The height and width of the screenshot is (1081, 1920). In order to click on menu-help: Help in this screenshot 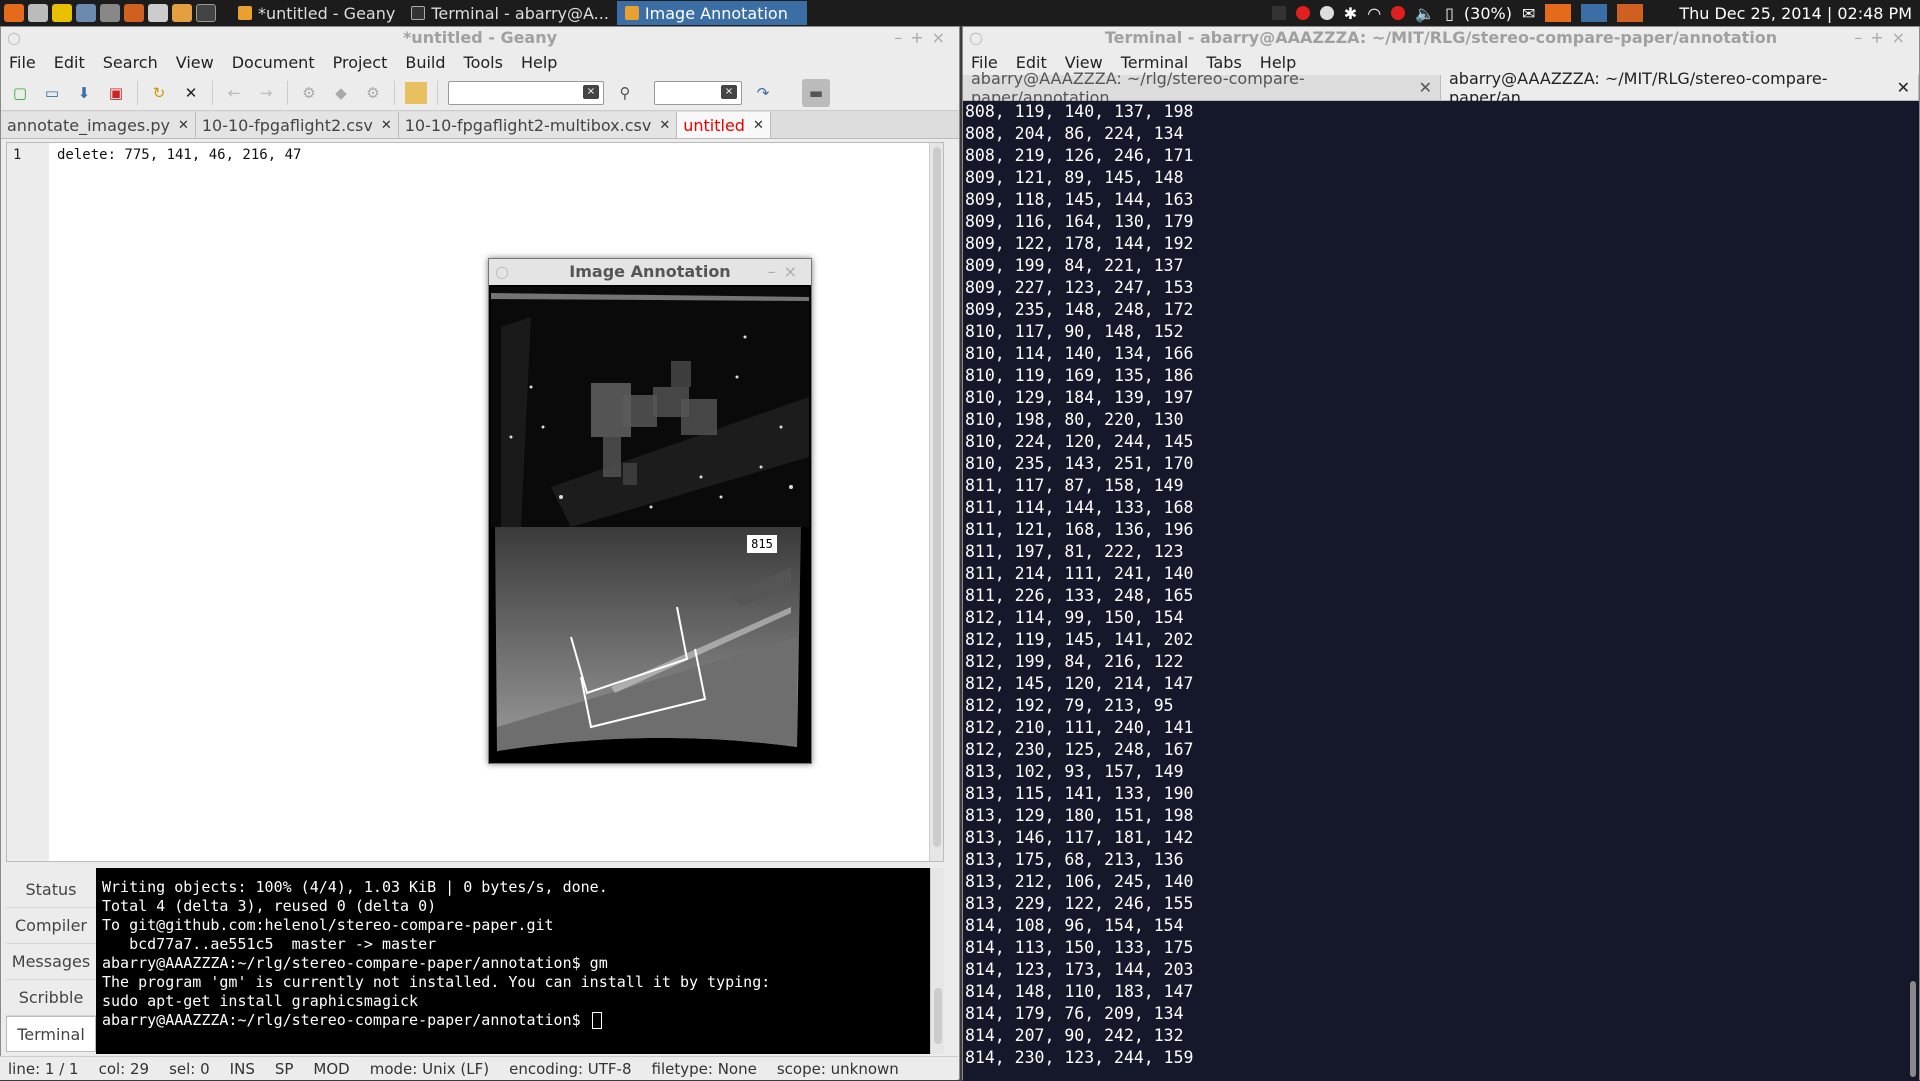, I will do `click(539, 62)`.